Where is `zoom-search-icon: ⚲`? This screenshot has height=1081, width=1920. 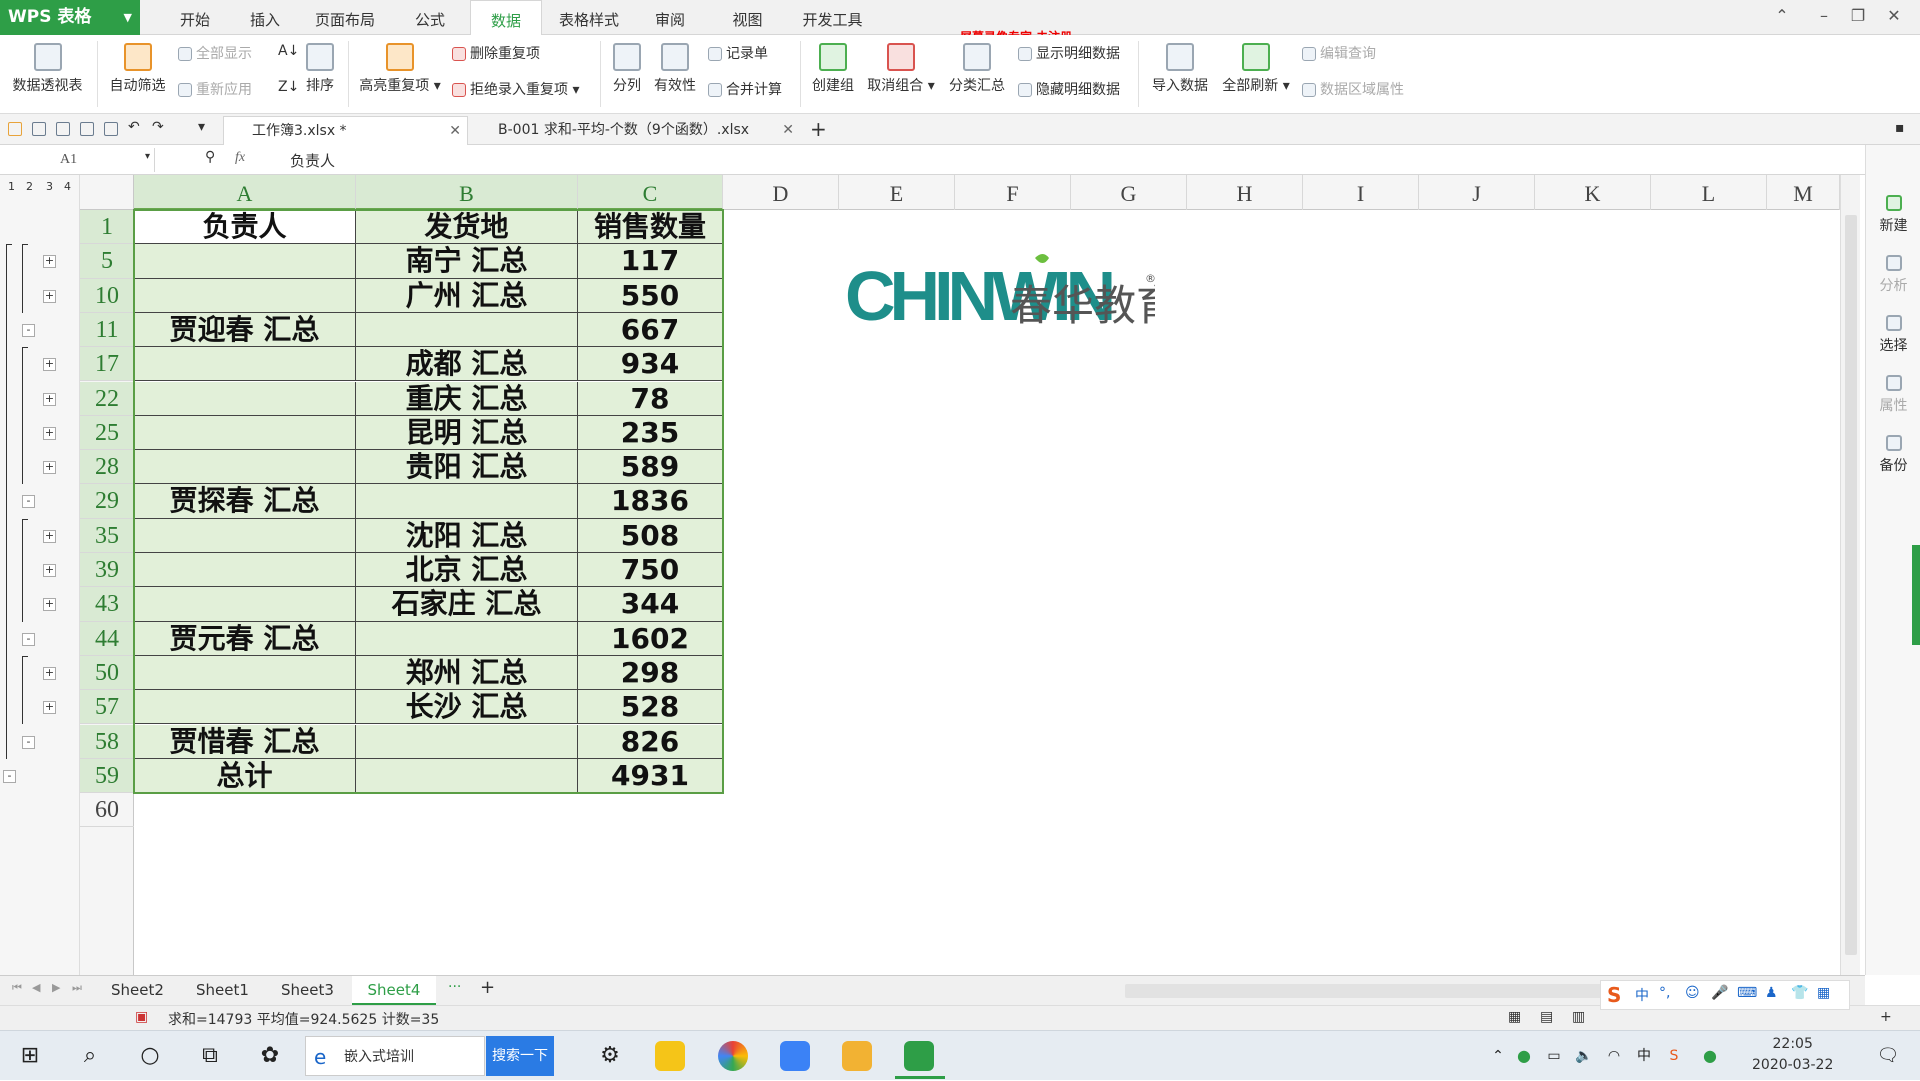 zoom-search-icon: ⚲ is located at coordinates (210, 157).